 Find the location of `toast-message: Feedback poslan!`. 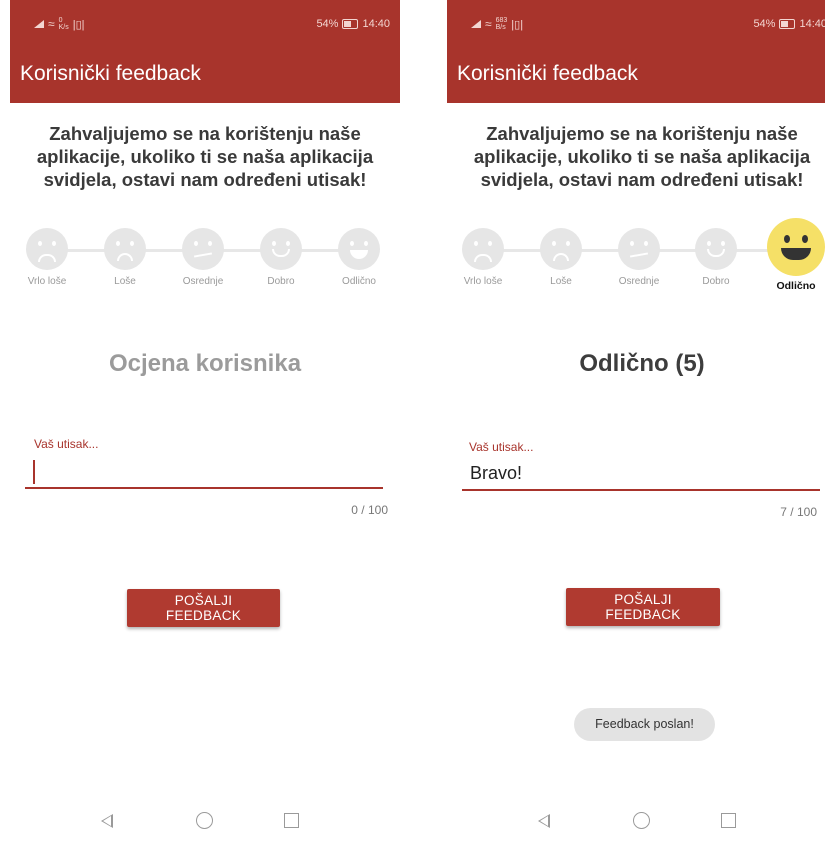

toast-message: Feedback poslan! is located at coordinates (644, 724).